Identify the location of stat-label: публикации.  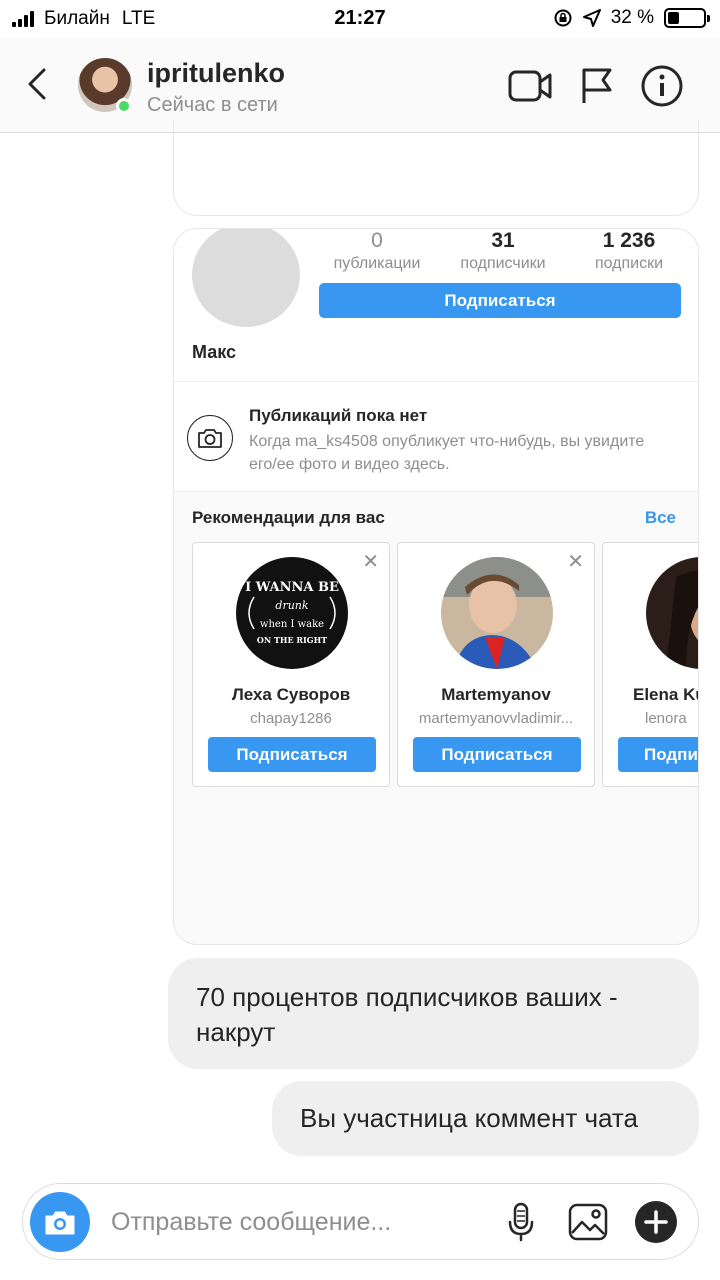
(377, 263).